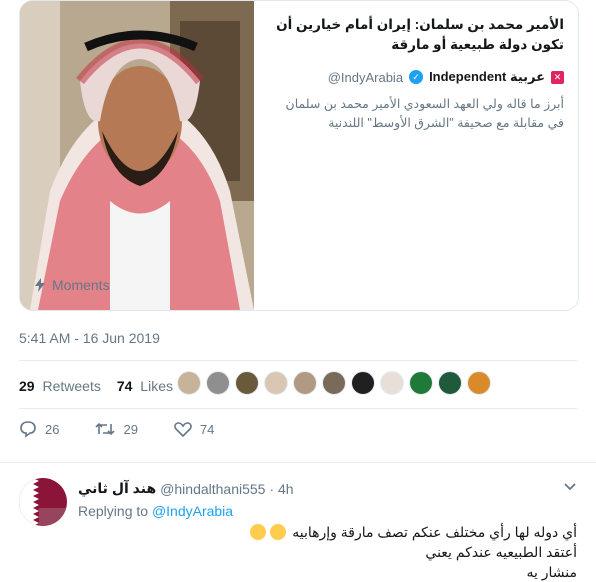 The height and width of the screenshot is (582, 596). What do you see at coordinates (113, 511) in the screenshot?
I see `replying-prefix: Replying to` at bounding box center [113, 511].